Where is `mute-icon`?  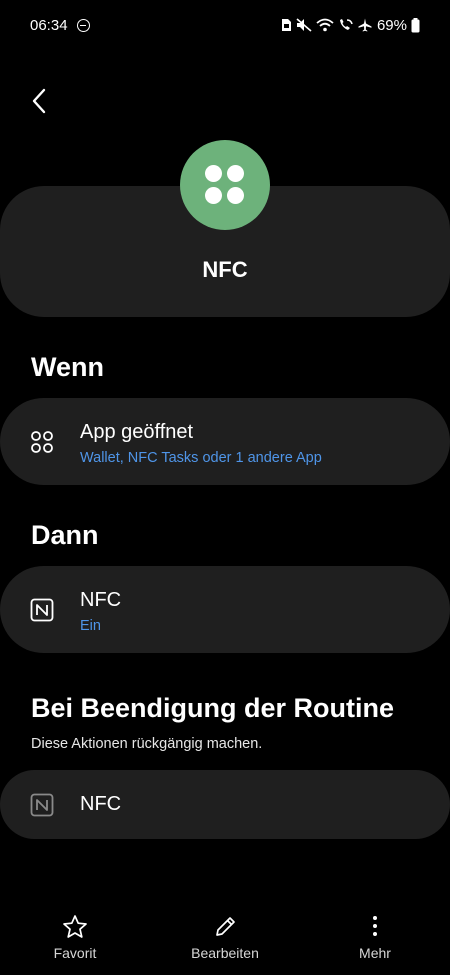 mute-icon is located at coordinates (304, 25).